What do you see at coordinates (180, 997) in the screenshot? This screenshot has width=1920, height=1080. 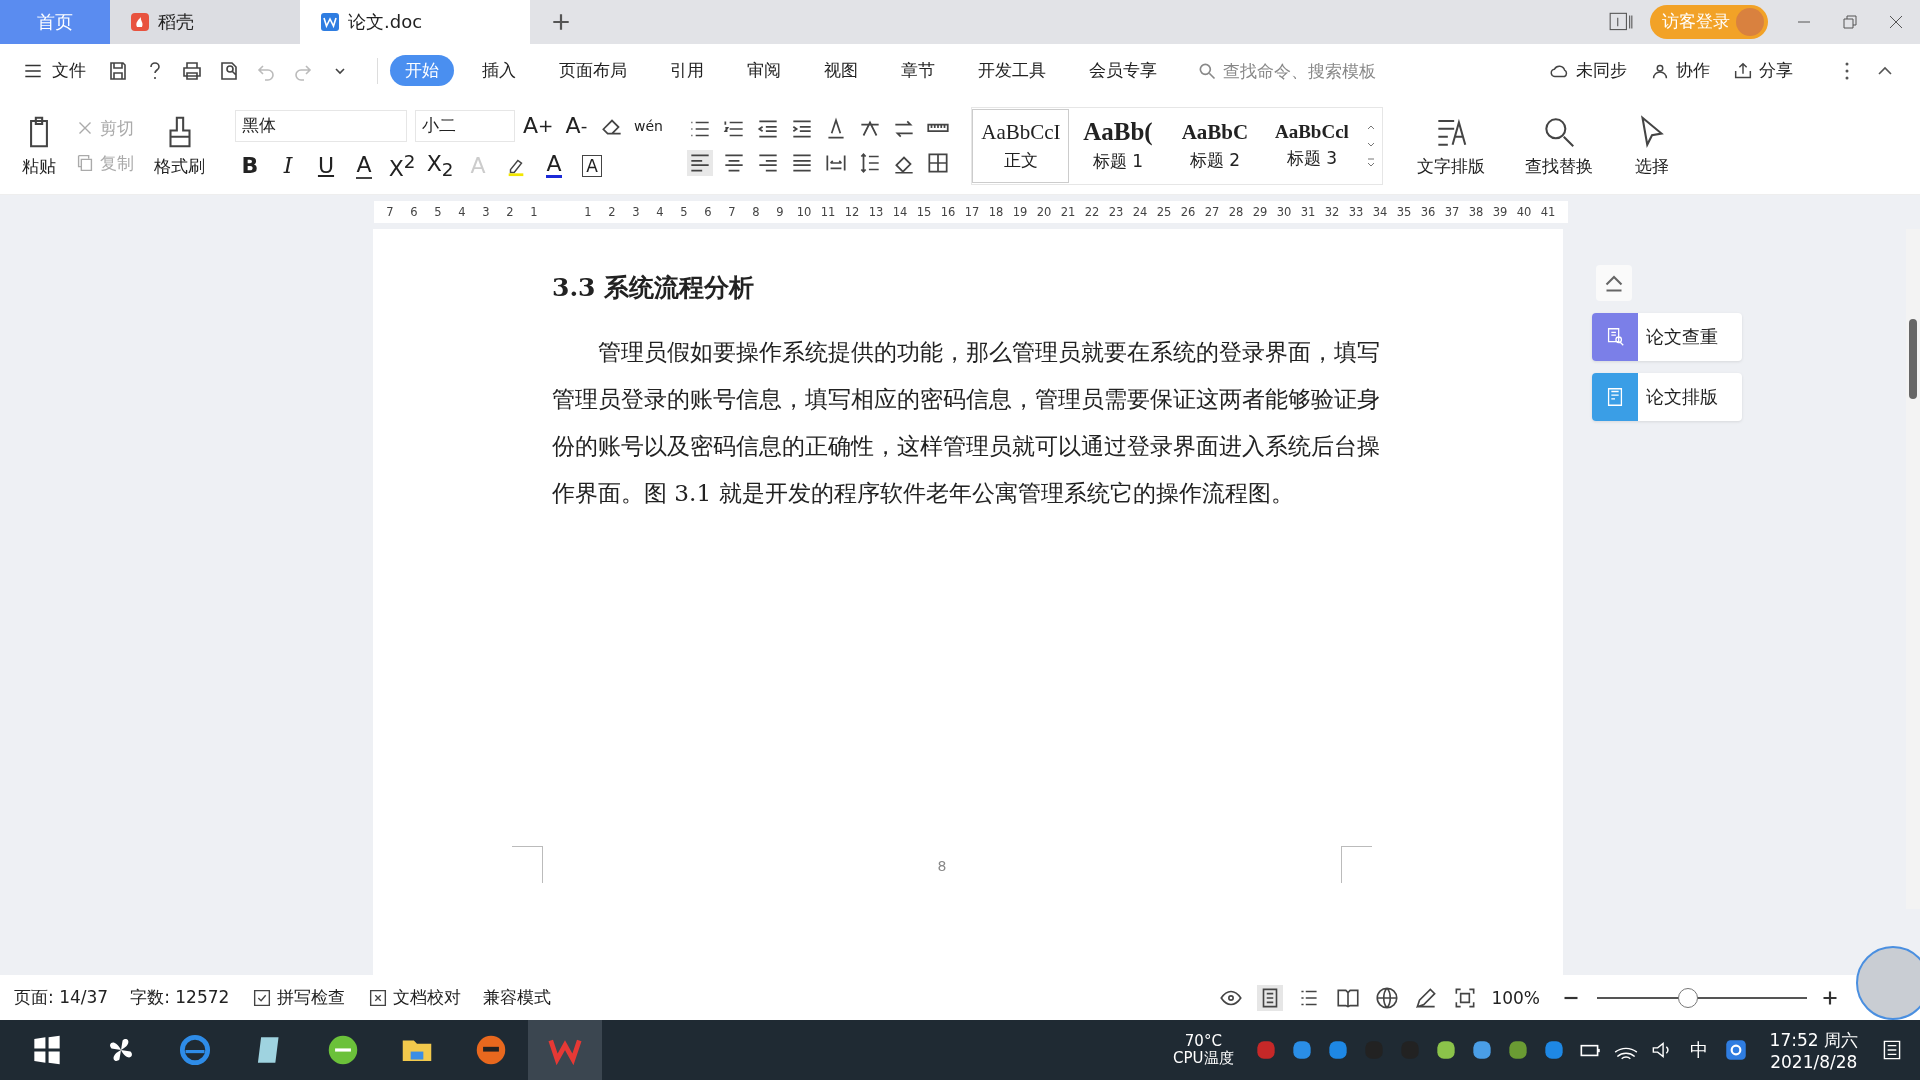 I see `word-count: 字数: 12572` at bounding box center [180, 997].